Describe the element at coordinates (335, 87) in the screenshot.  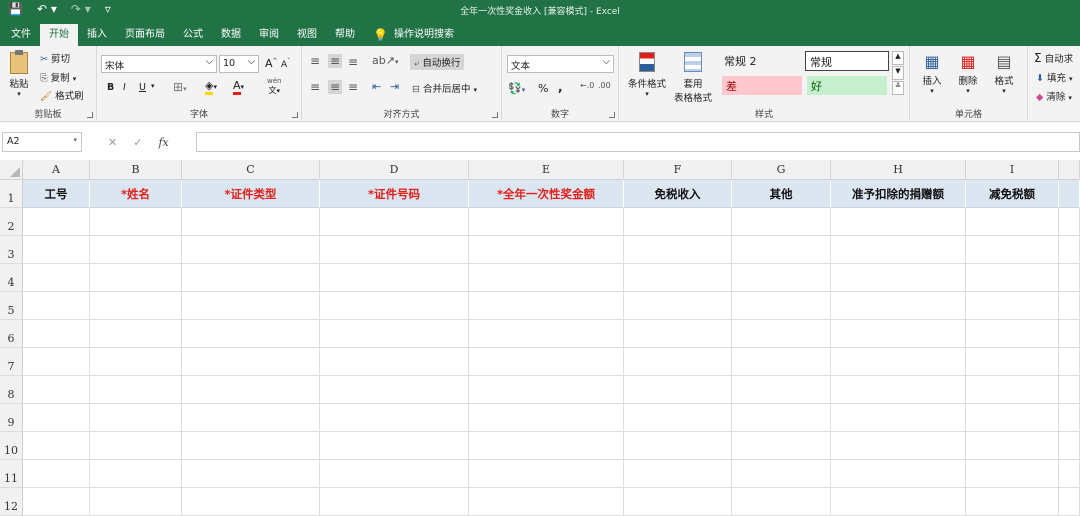
I see `align-center-icon: ≡` at that location.